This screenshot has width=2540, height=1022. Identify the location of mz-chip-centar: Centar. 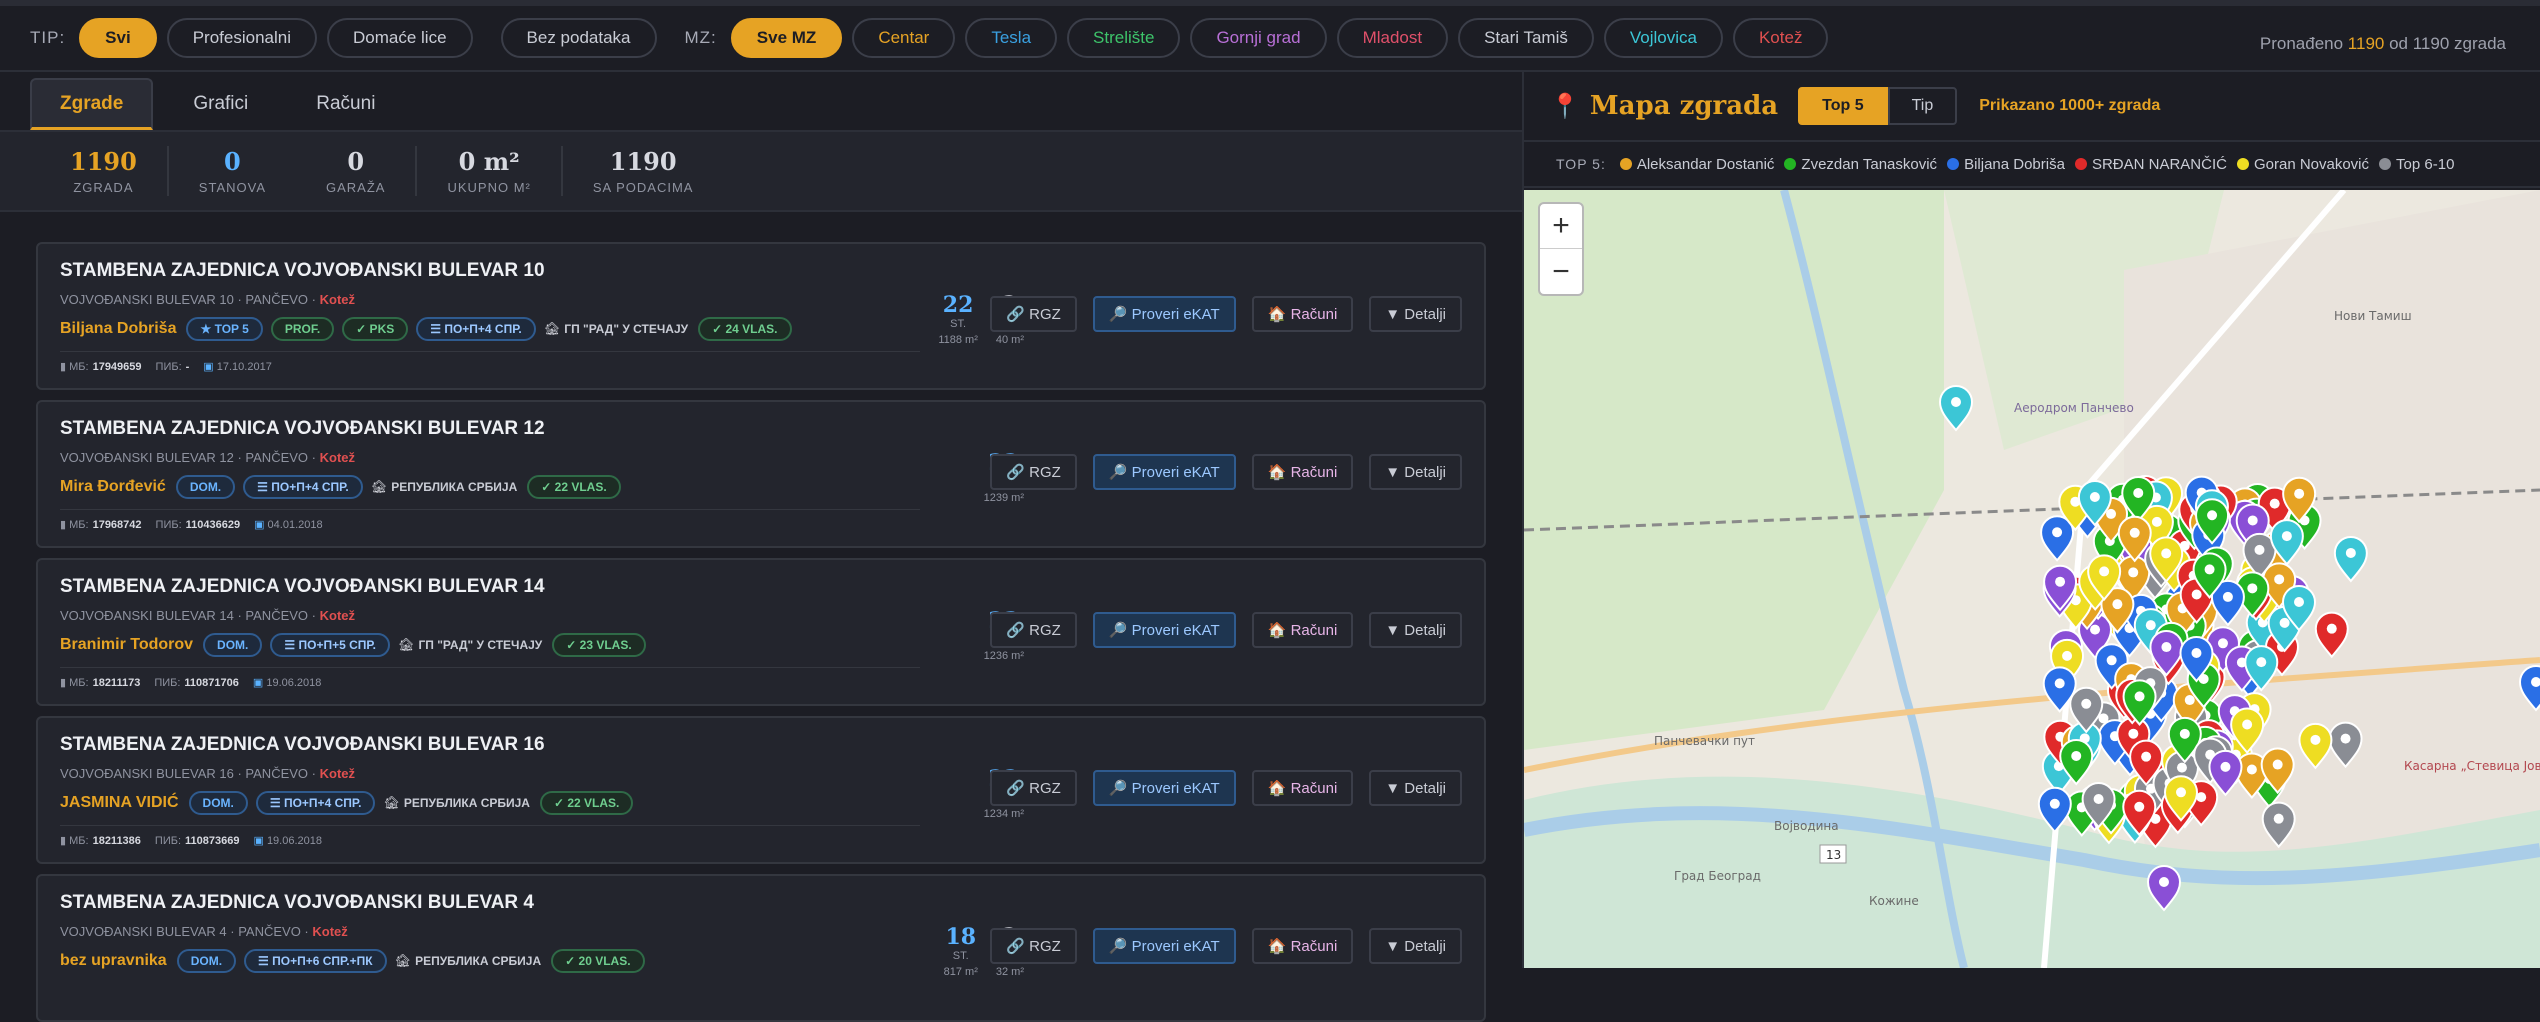
(904, 38).